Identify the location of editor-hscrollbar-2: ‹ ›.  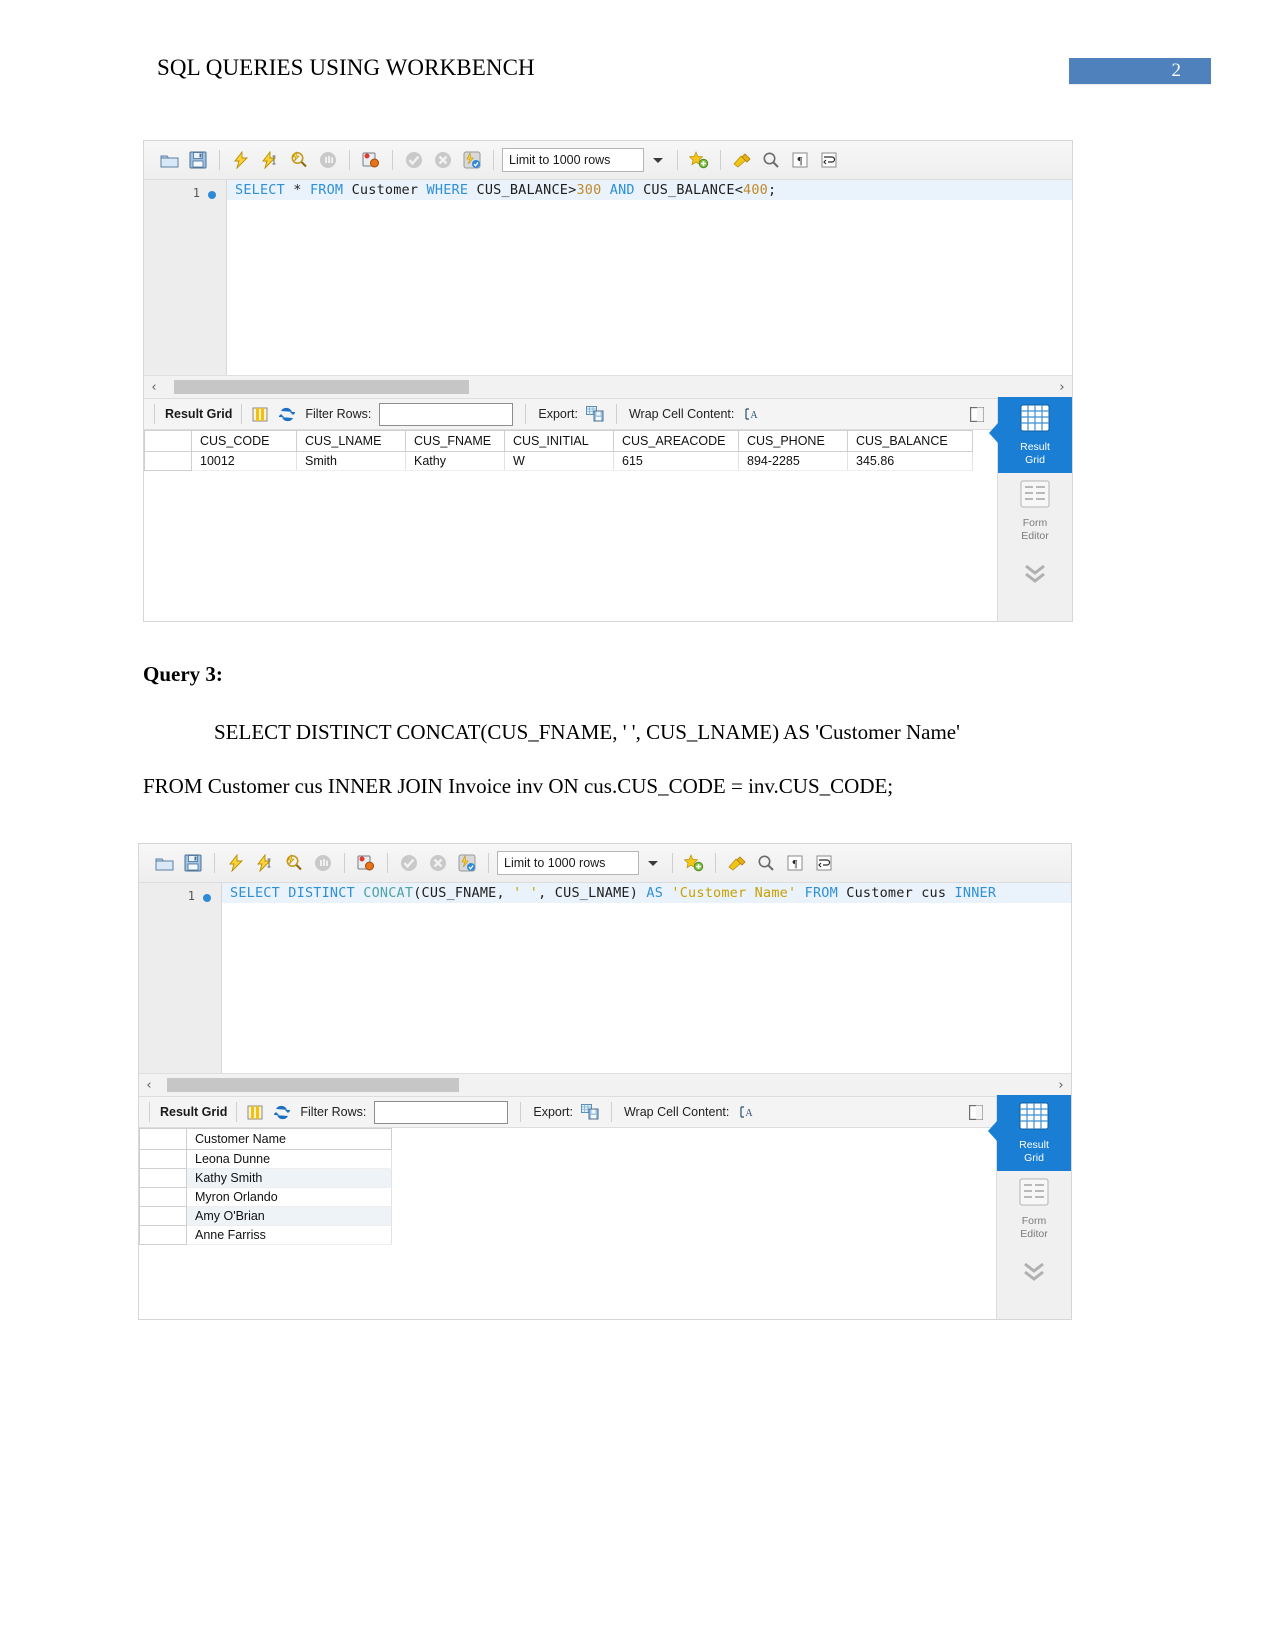
(605, 1084).